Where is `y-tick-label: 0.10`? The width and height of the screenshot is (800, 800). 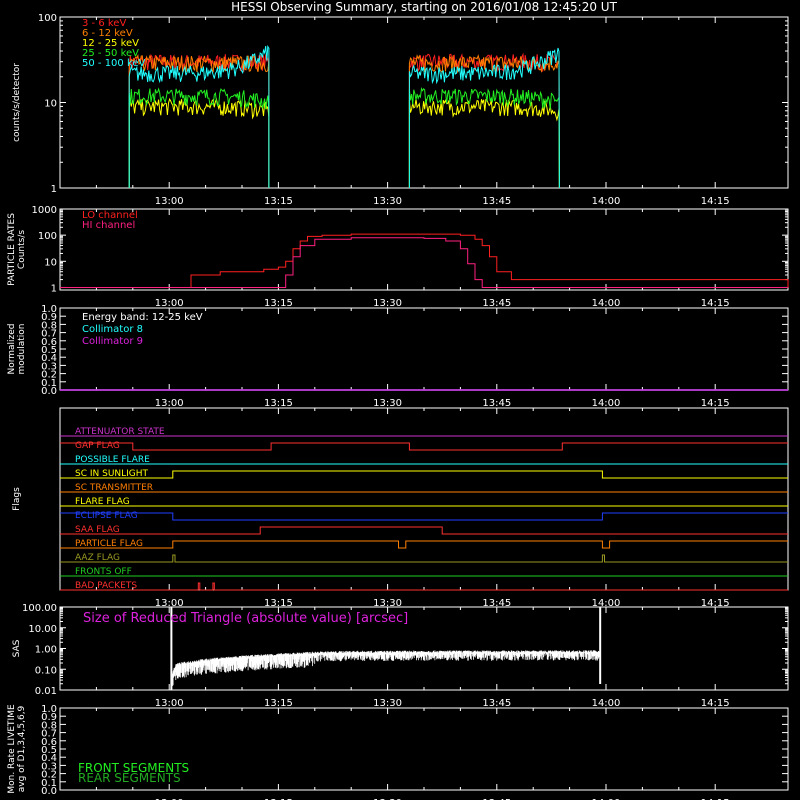 y-tick-label: 0.10 is located at coordinates (46, 670).